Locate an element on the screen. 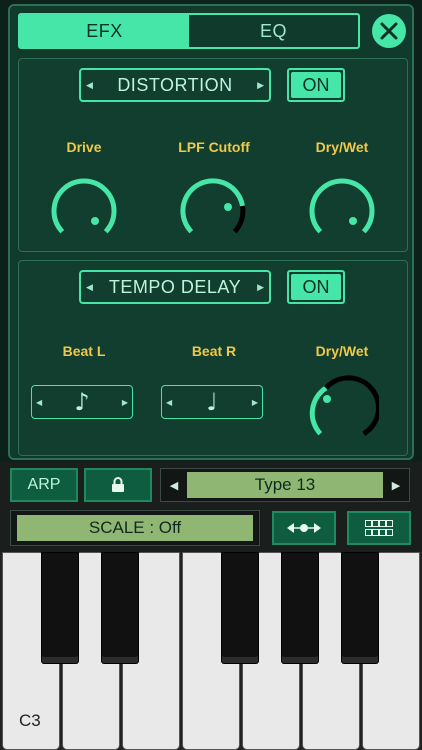 The image size is (422, 750). effect-selector-1: ◀ DISTORTION ▶ is located at coordinates (175, 85).